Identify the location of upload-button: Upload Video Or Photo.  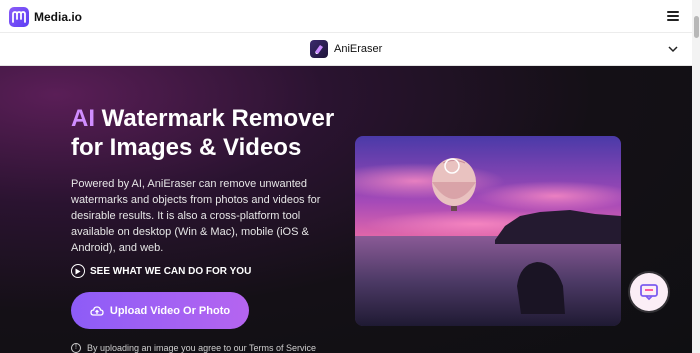
(160, 310).